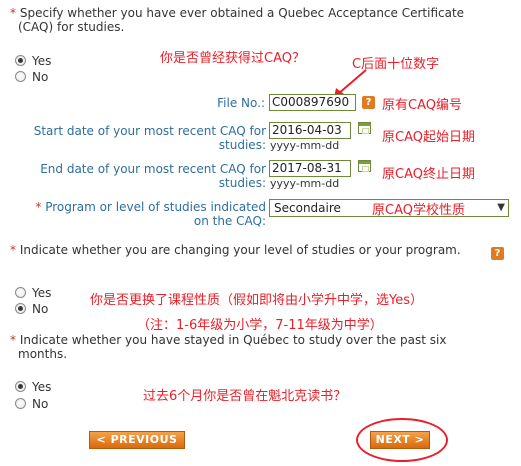  What do you see at coordinates (368, 102) in the screenshot?
I see `file-no-help-icon: ?` at bounding box center [368, 102].